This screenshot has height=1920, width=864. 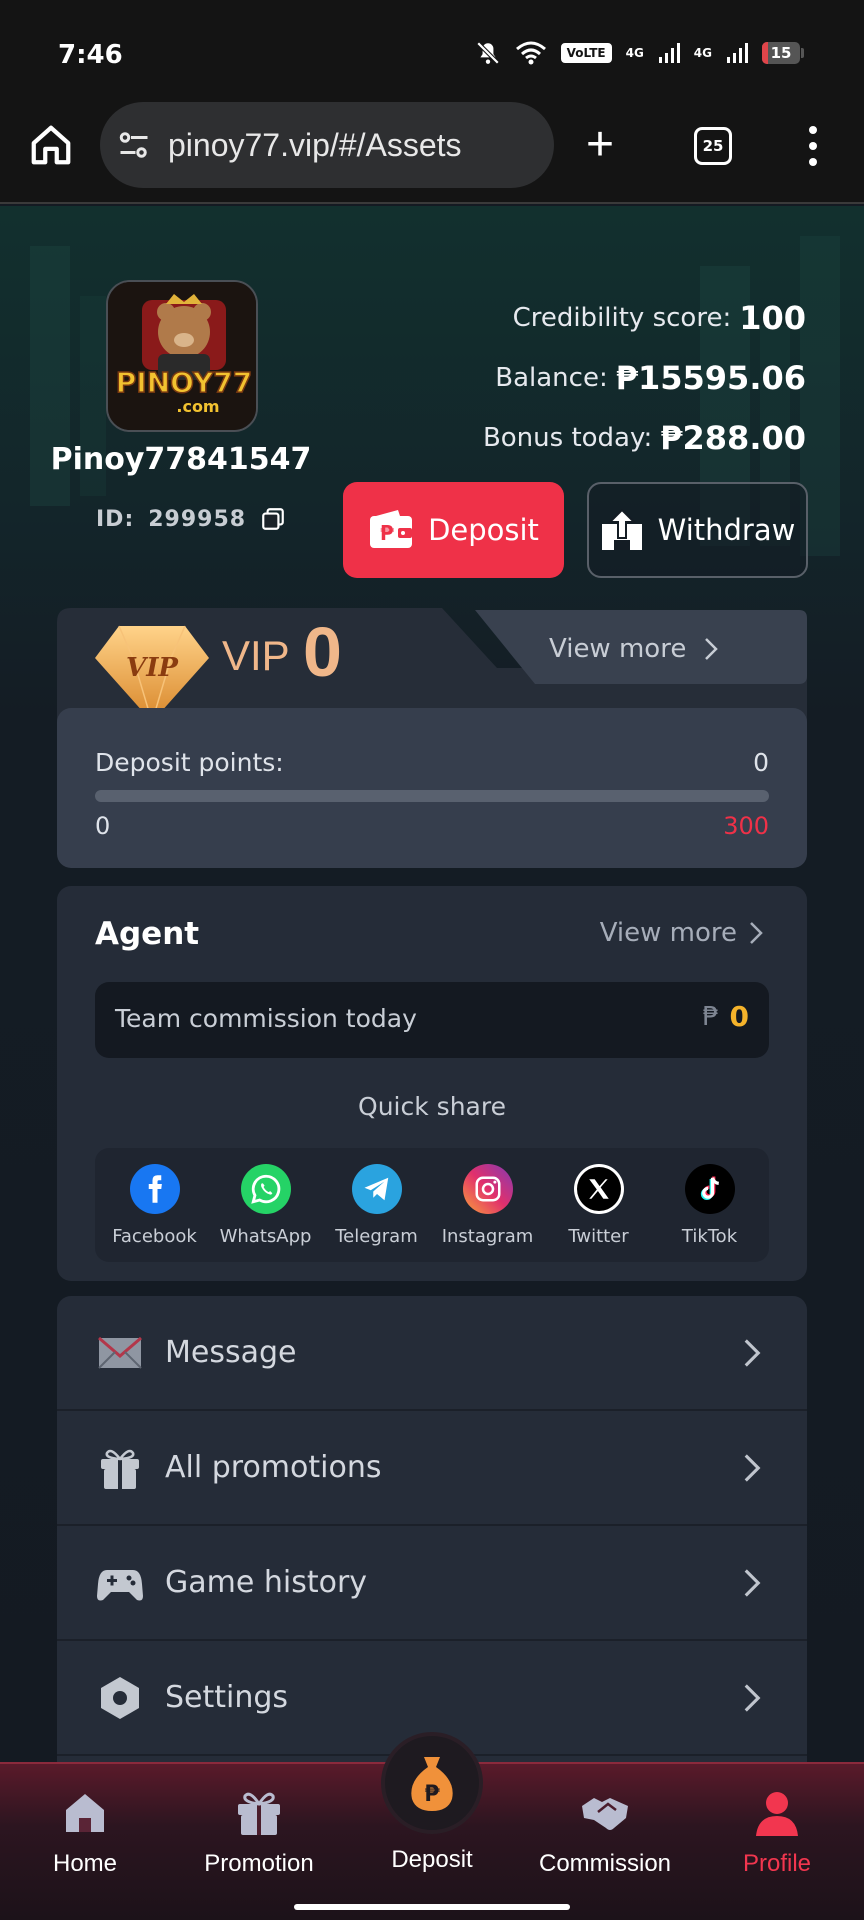 What do you see at coordinates (273, 519) in the screenshot?
I see `copy-icon` at bounding box center [273, 519].